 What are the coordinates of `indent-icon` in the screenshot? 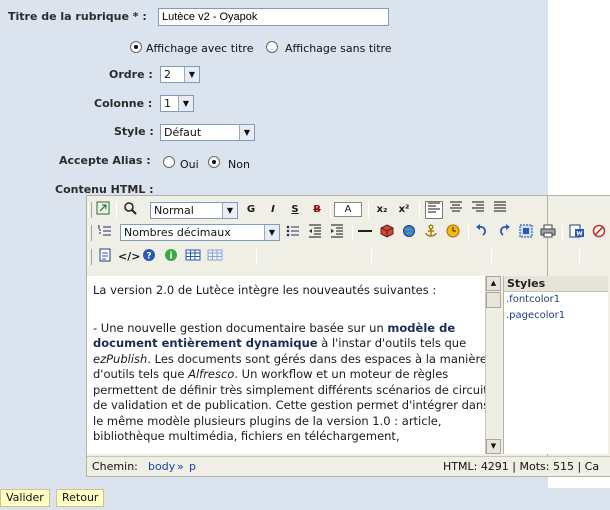 It's located at (337, 231).